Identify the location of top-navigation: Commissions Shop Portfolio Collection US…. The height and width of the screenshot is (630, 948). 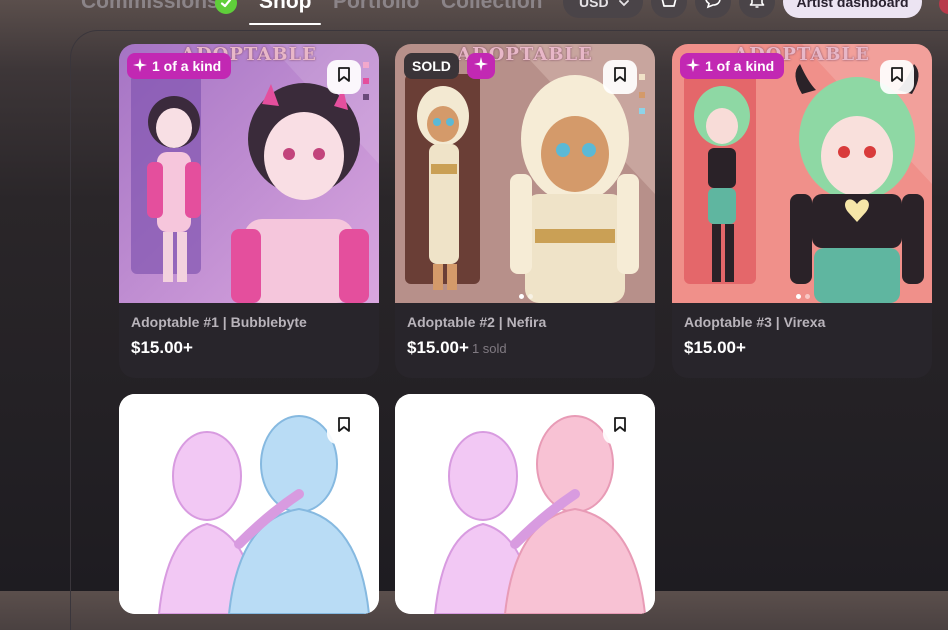
(474, 15).